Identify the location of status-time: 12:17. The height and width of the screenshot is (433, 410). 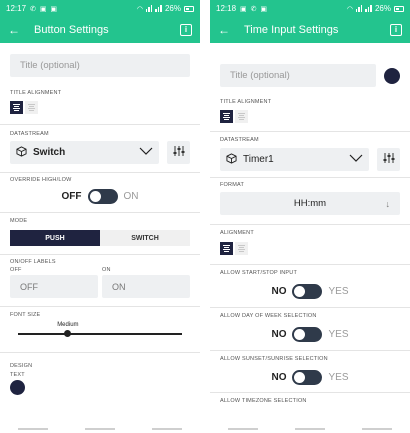
(16, 8).